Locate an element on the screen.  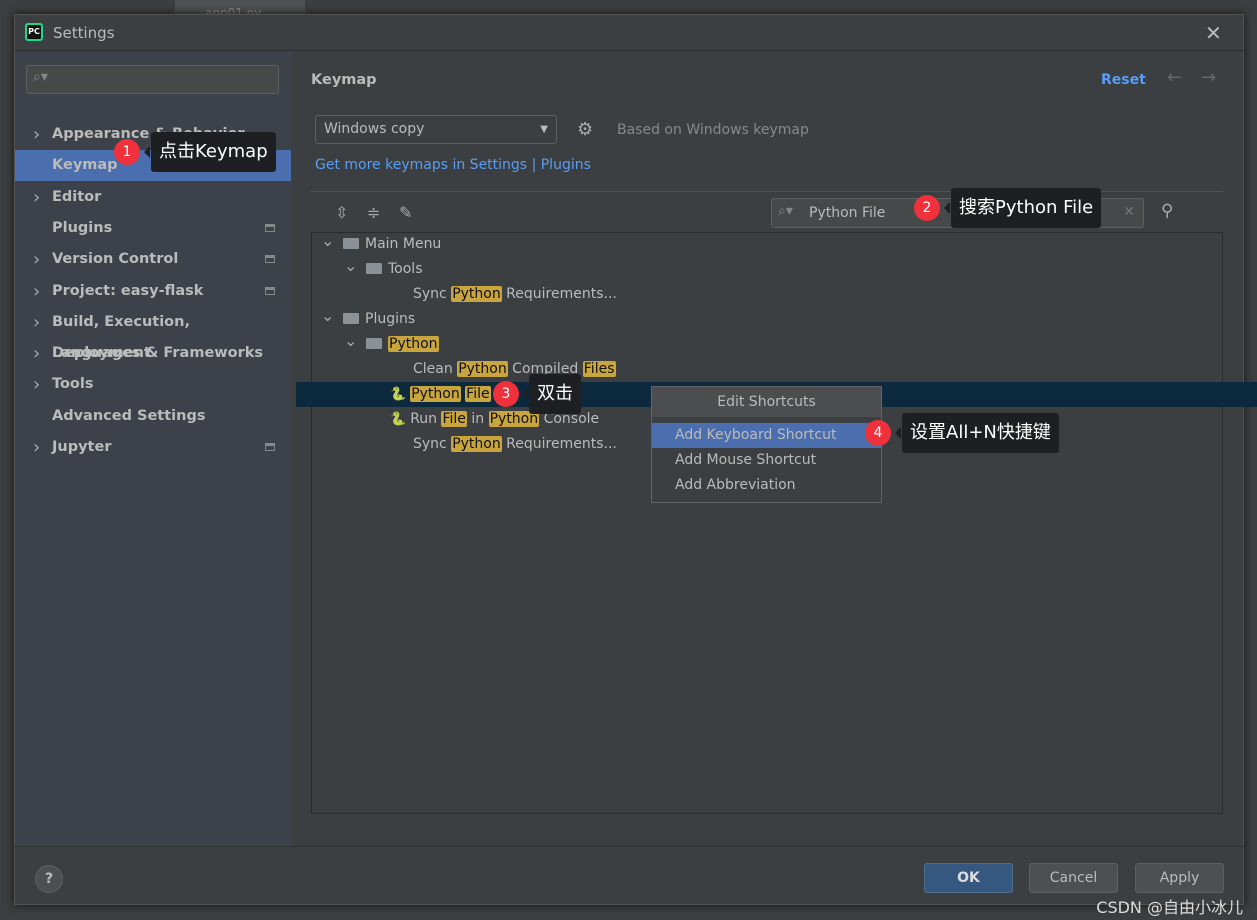
sidebar-item-label: Advanced Settings is located at coordinates (129, 415).